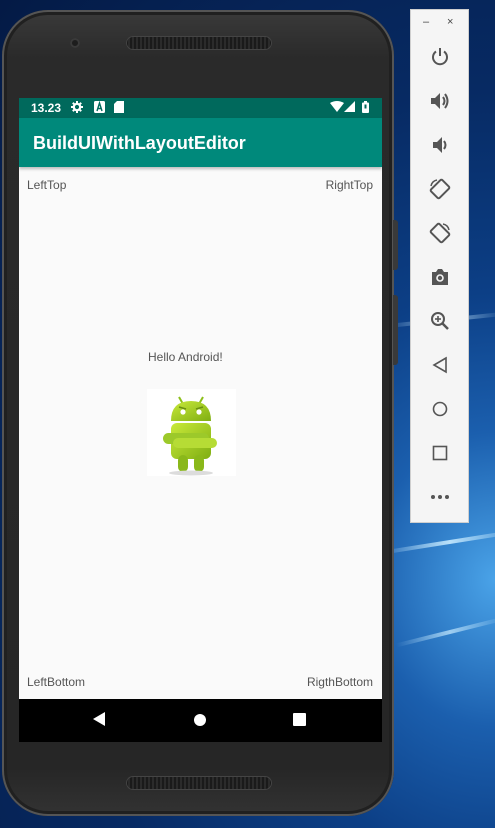  I want to click on rotate-right-icon, so click(440, 233).